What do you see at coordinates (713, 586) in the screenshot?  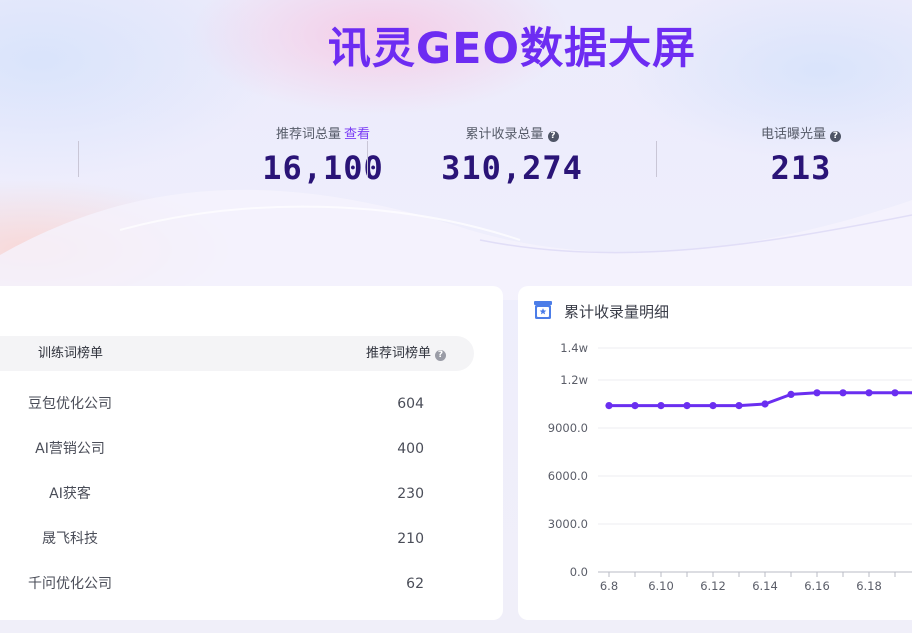 I see `x-tick-label: 6.12` at bounding box center [713, 586].